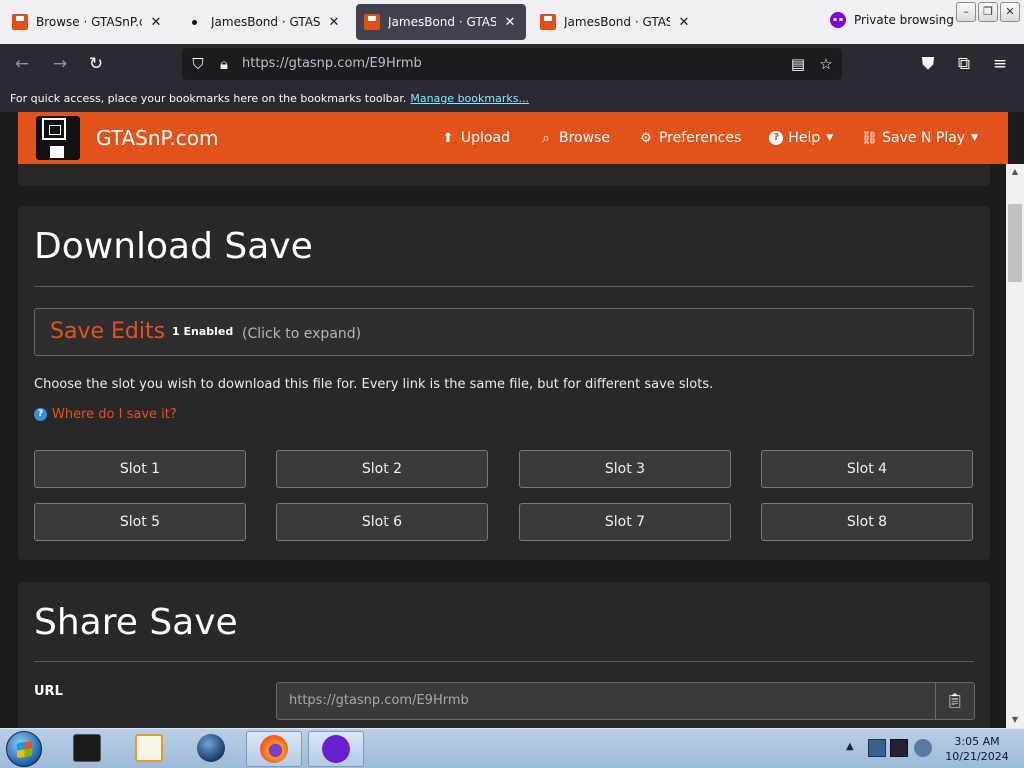 Image resolution: width=1024 pixels, height=768 pixels. I want to click on start-button-icon, so click(24, 749).